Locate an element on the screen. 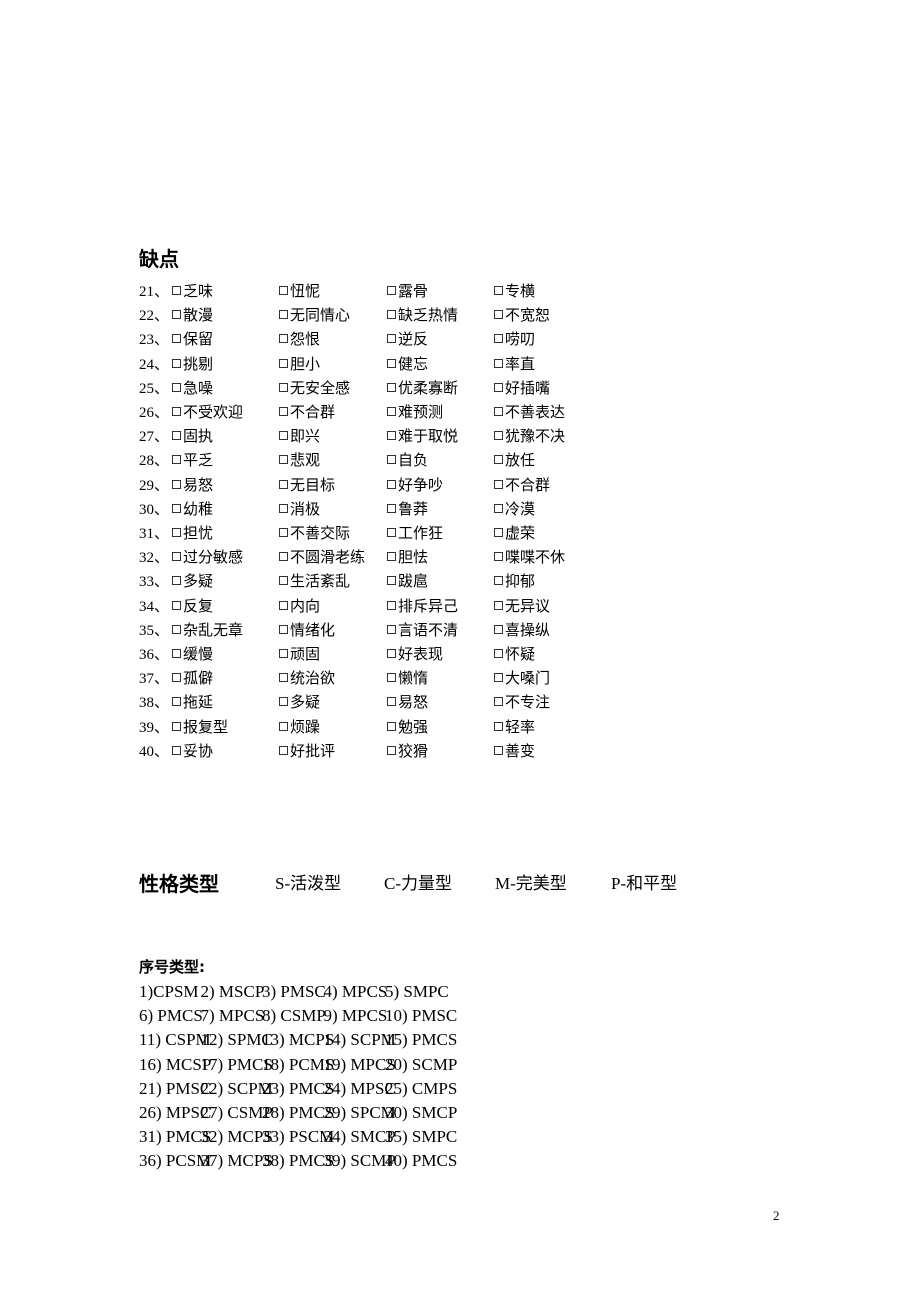  weakness-option: 平乏 is located at coordinates (192, 461).